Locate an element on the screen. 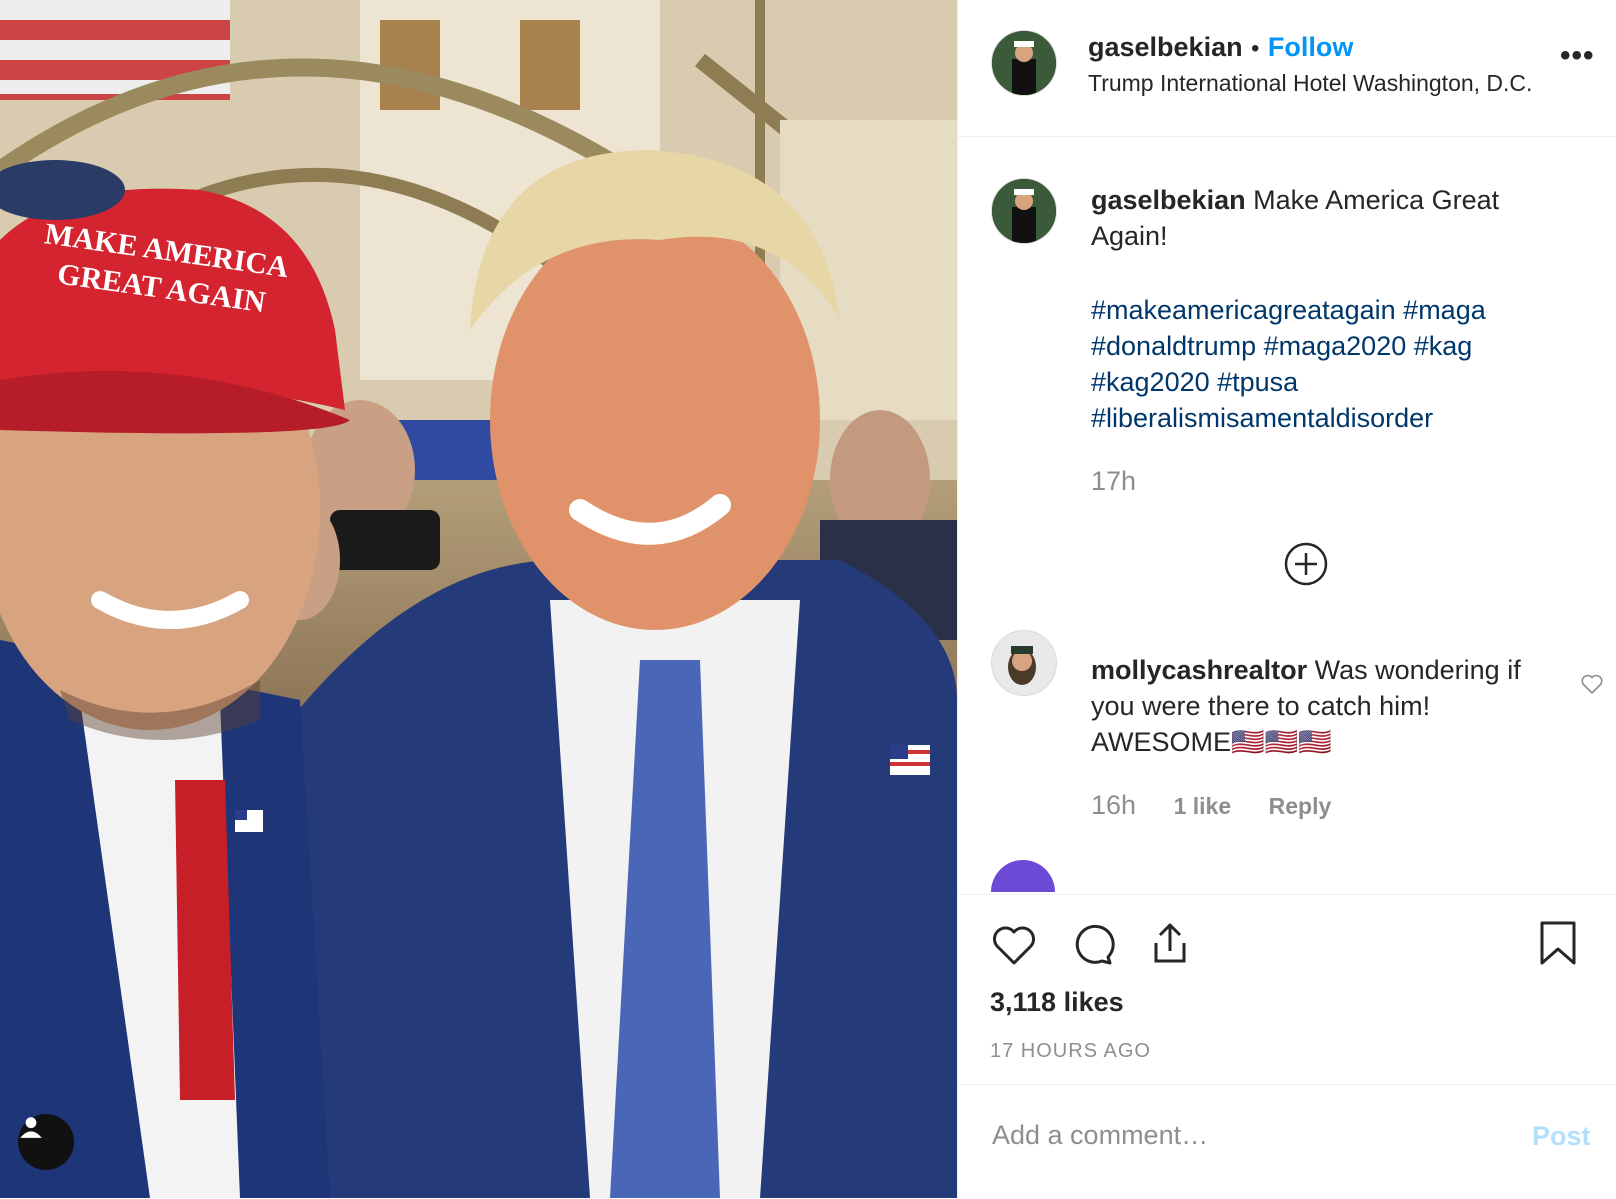  follow-button: Follow is located at coordinates (1310, 47).